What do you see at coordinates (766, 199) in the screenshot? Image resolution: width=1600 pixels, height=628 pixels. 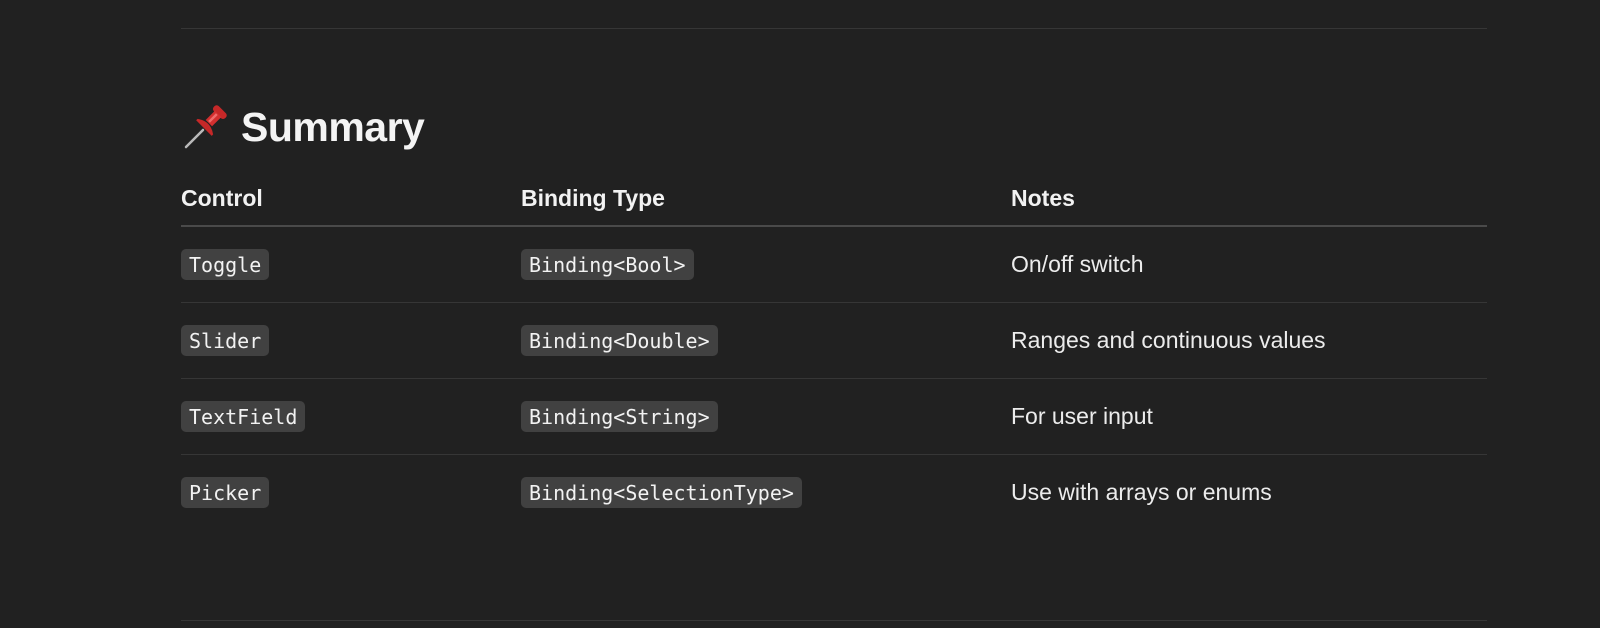 I see `column-header-binding-type: Binding Type` at bounding box center [766, 199].